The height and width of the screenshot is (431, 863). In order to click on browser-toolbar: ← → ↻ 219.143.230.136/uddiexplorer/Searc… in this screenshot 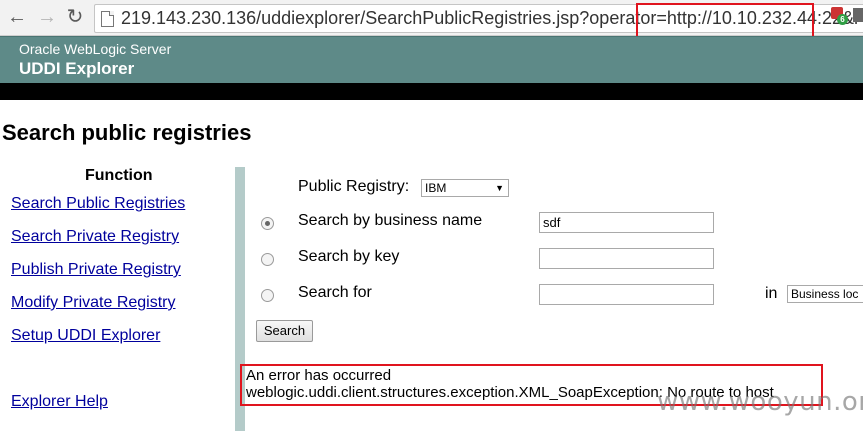, I will do `click(431, 18)`.